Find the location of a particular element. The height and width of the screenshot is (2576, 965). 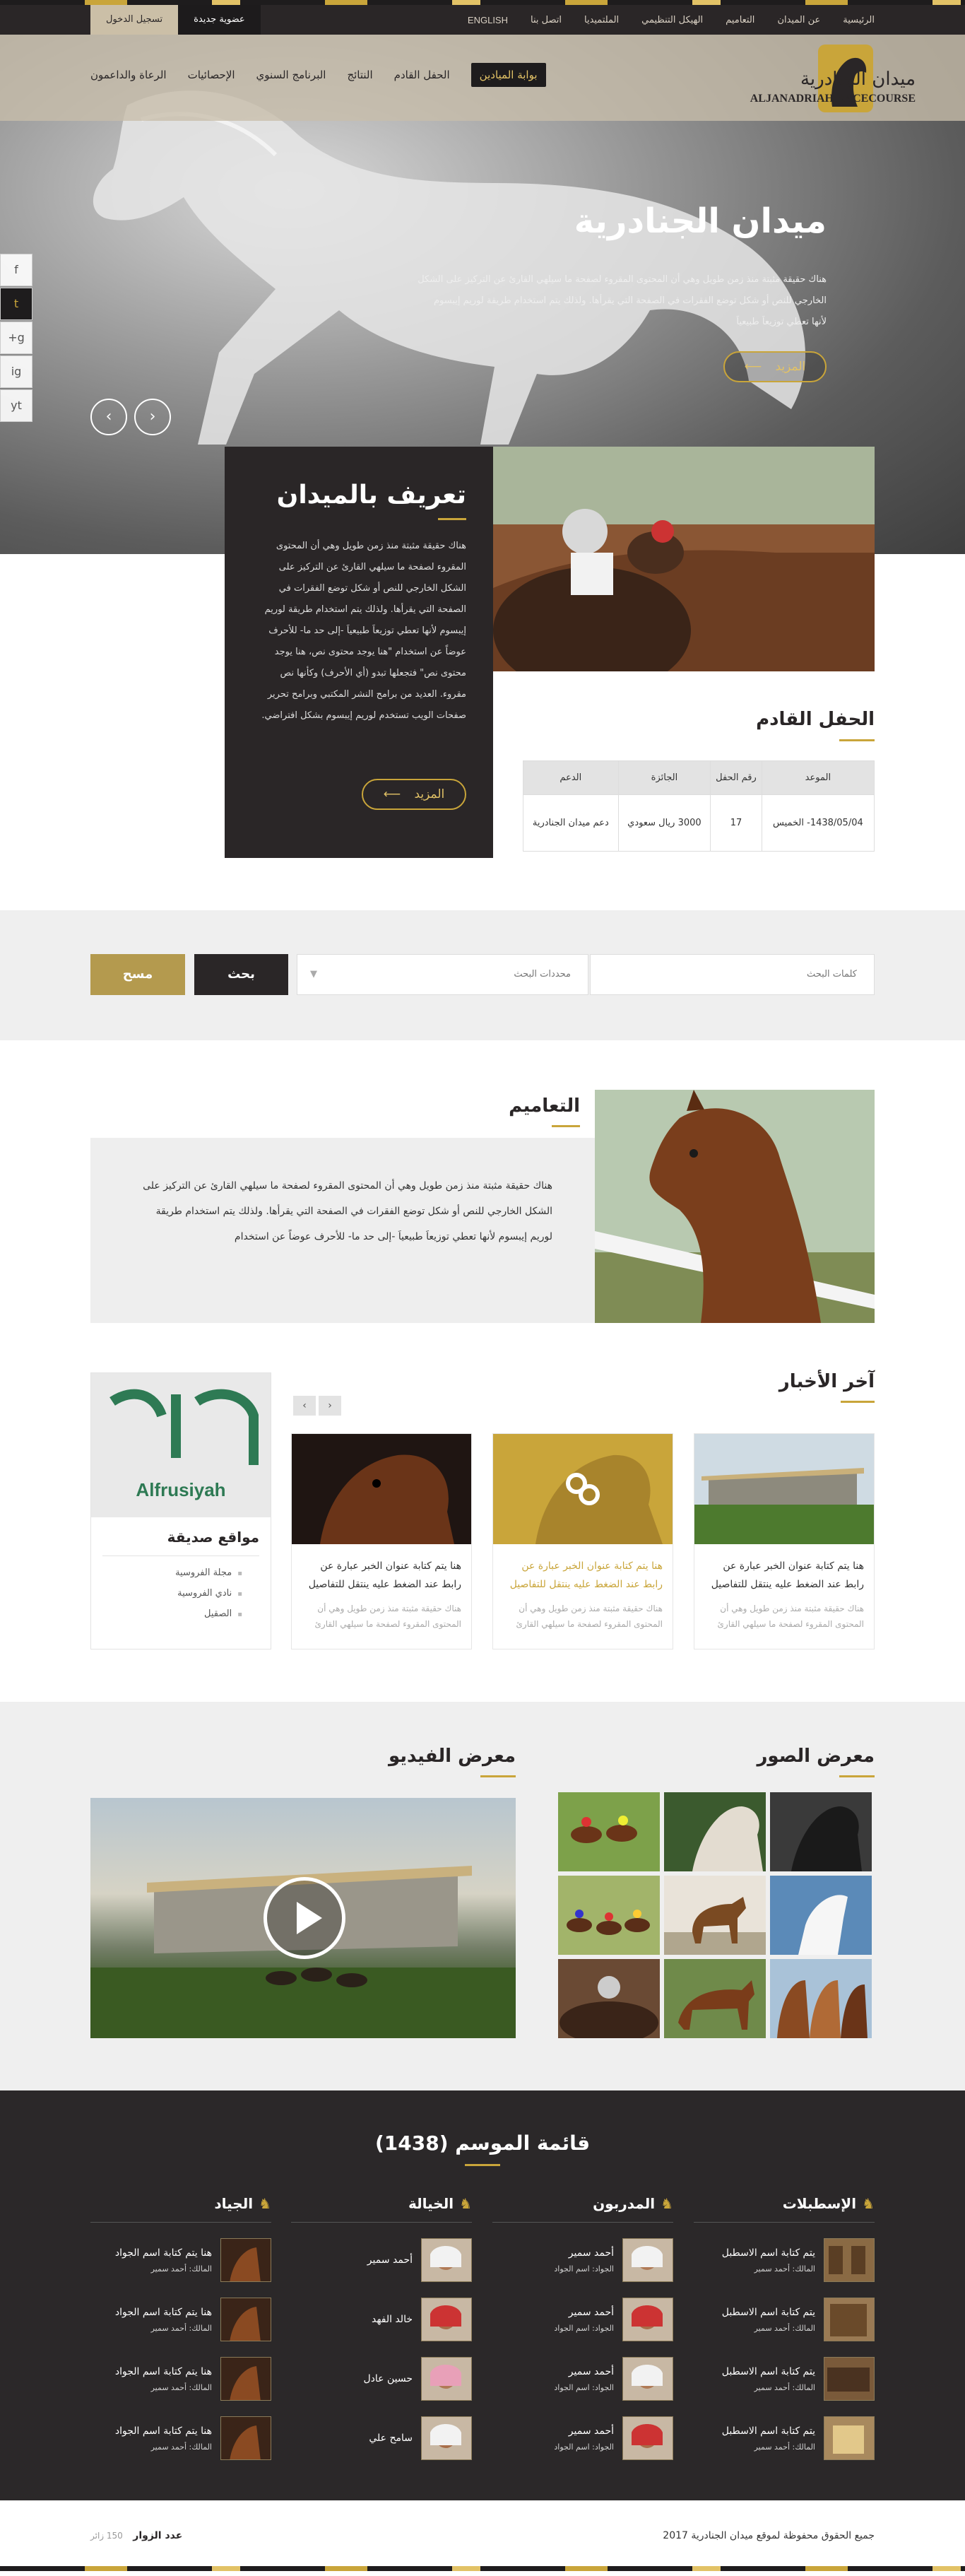

main-nav-annual-program: البرنامج السنوي is located at coordinates (291, 75).